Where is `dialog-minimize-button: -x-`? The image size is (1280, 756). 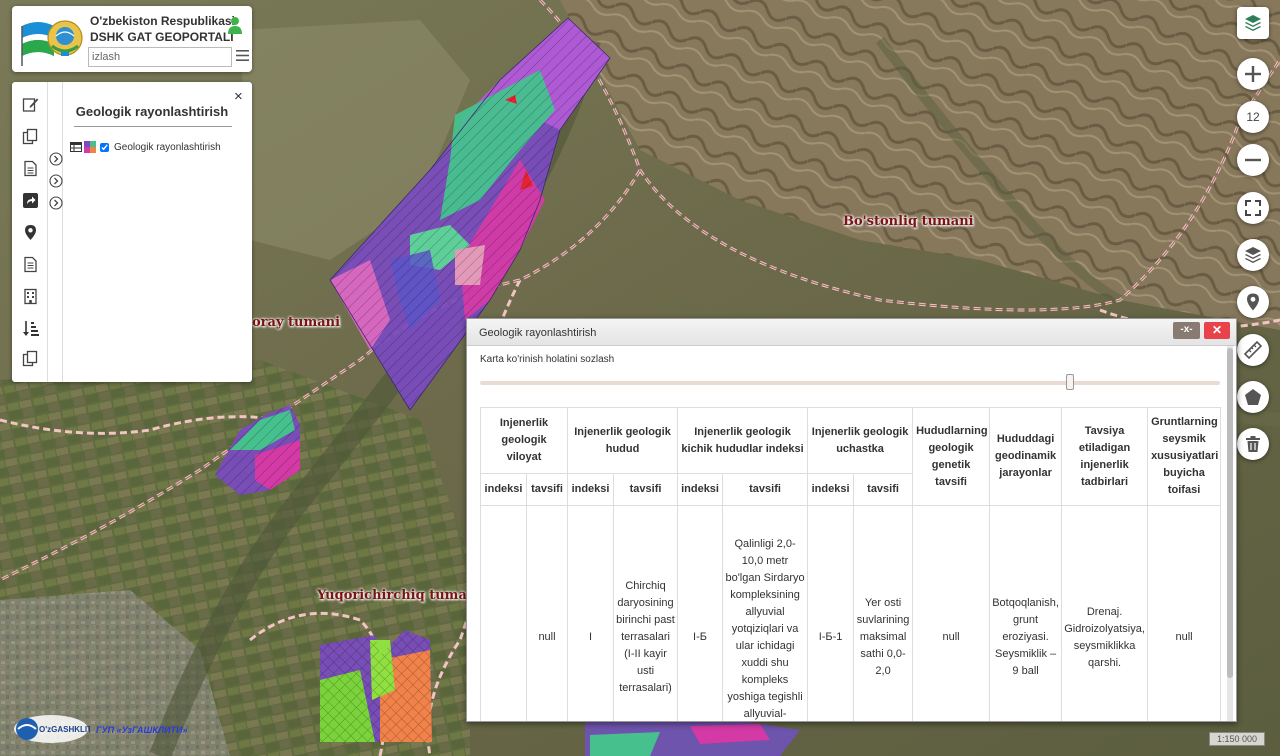 dialog-minimize-button: -x- is located at coordinates (1186, 330).